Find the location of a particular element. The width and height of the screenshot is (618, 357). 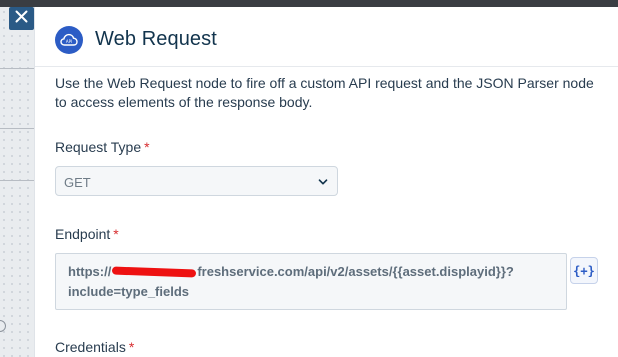

insert-placeholder-button: {+} is located at coordinates (584, 270).